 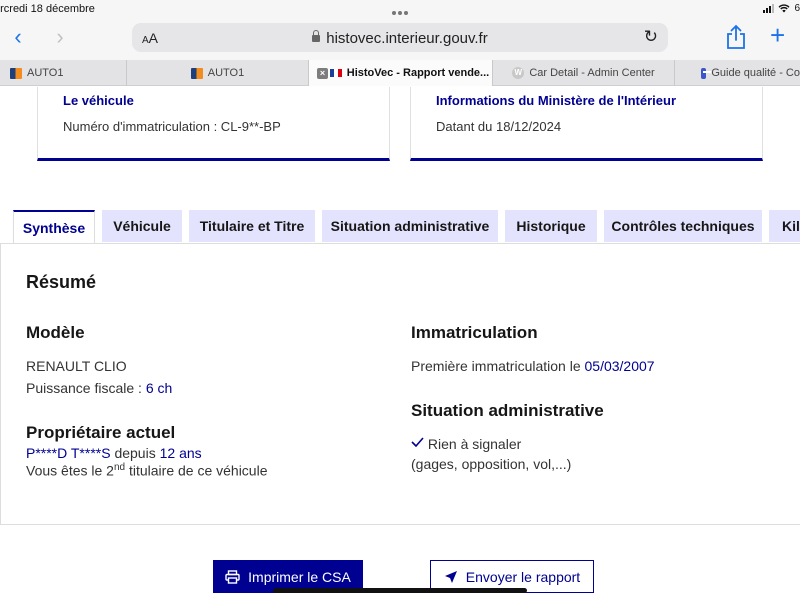 I want to click on model-value: RENAULT CLIO, so click(x=76, y=366).